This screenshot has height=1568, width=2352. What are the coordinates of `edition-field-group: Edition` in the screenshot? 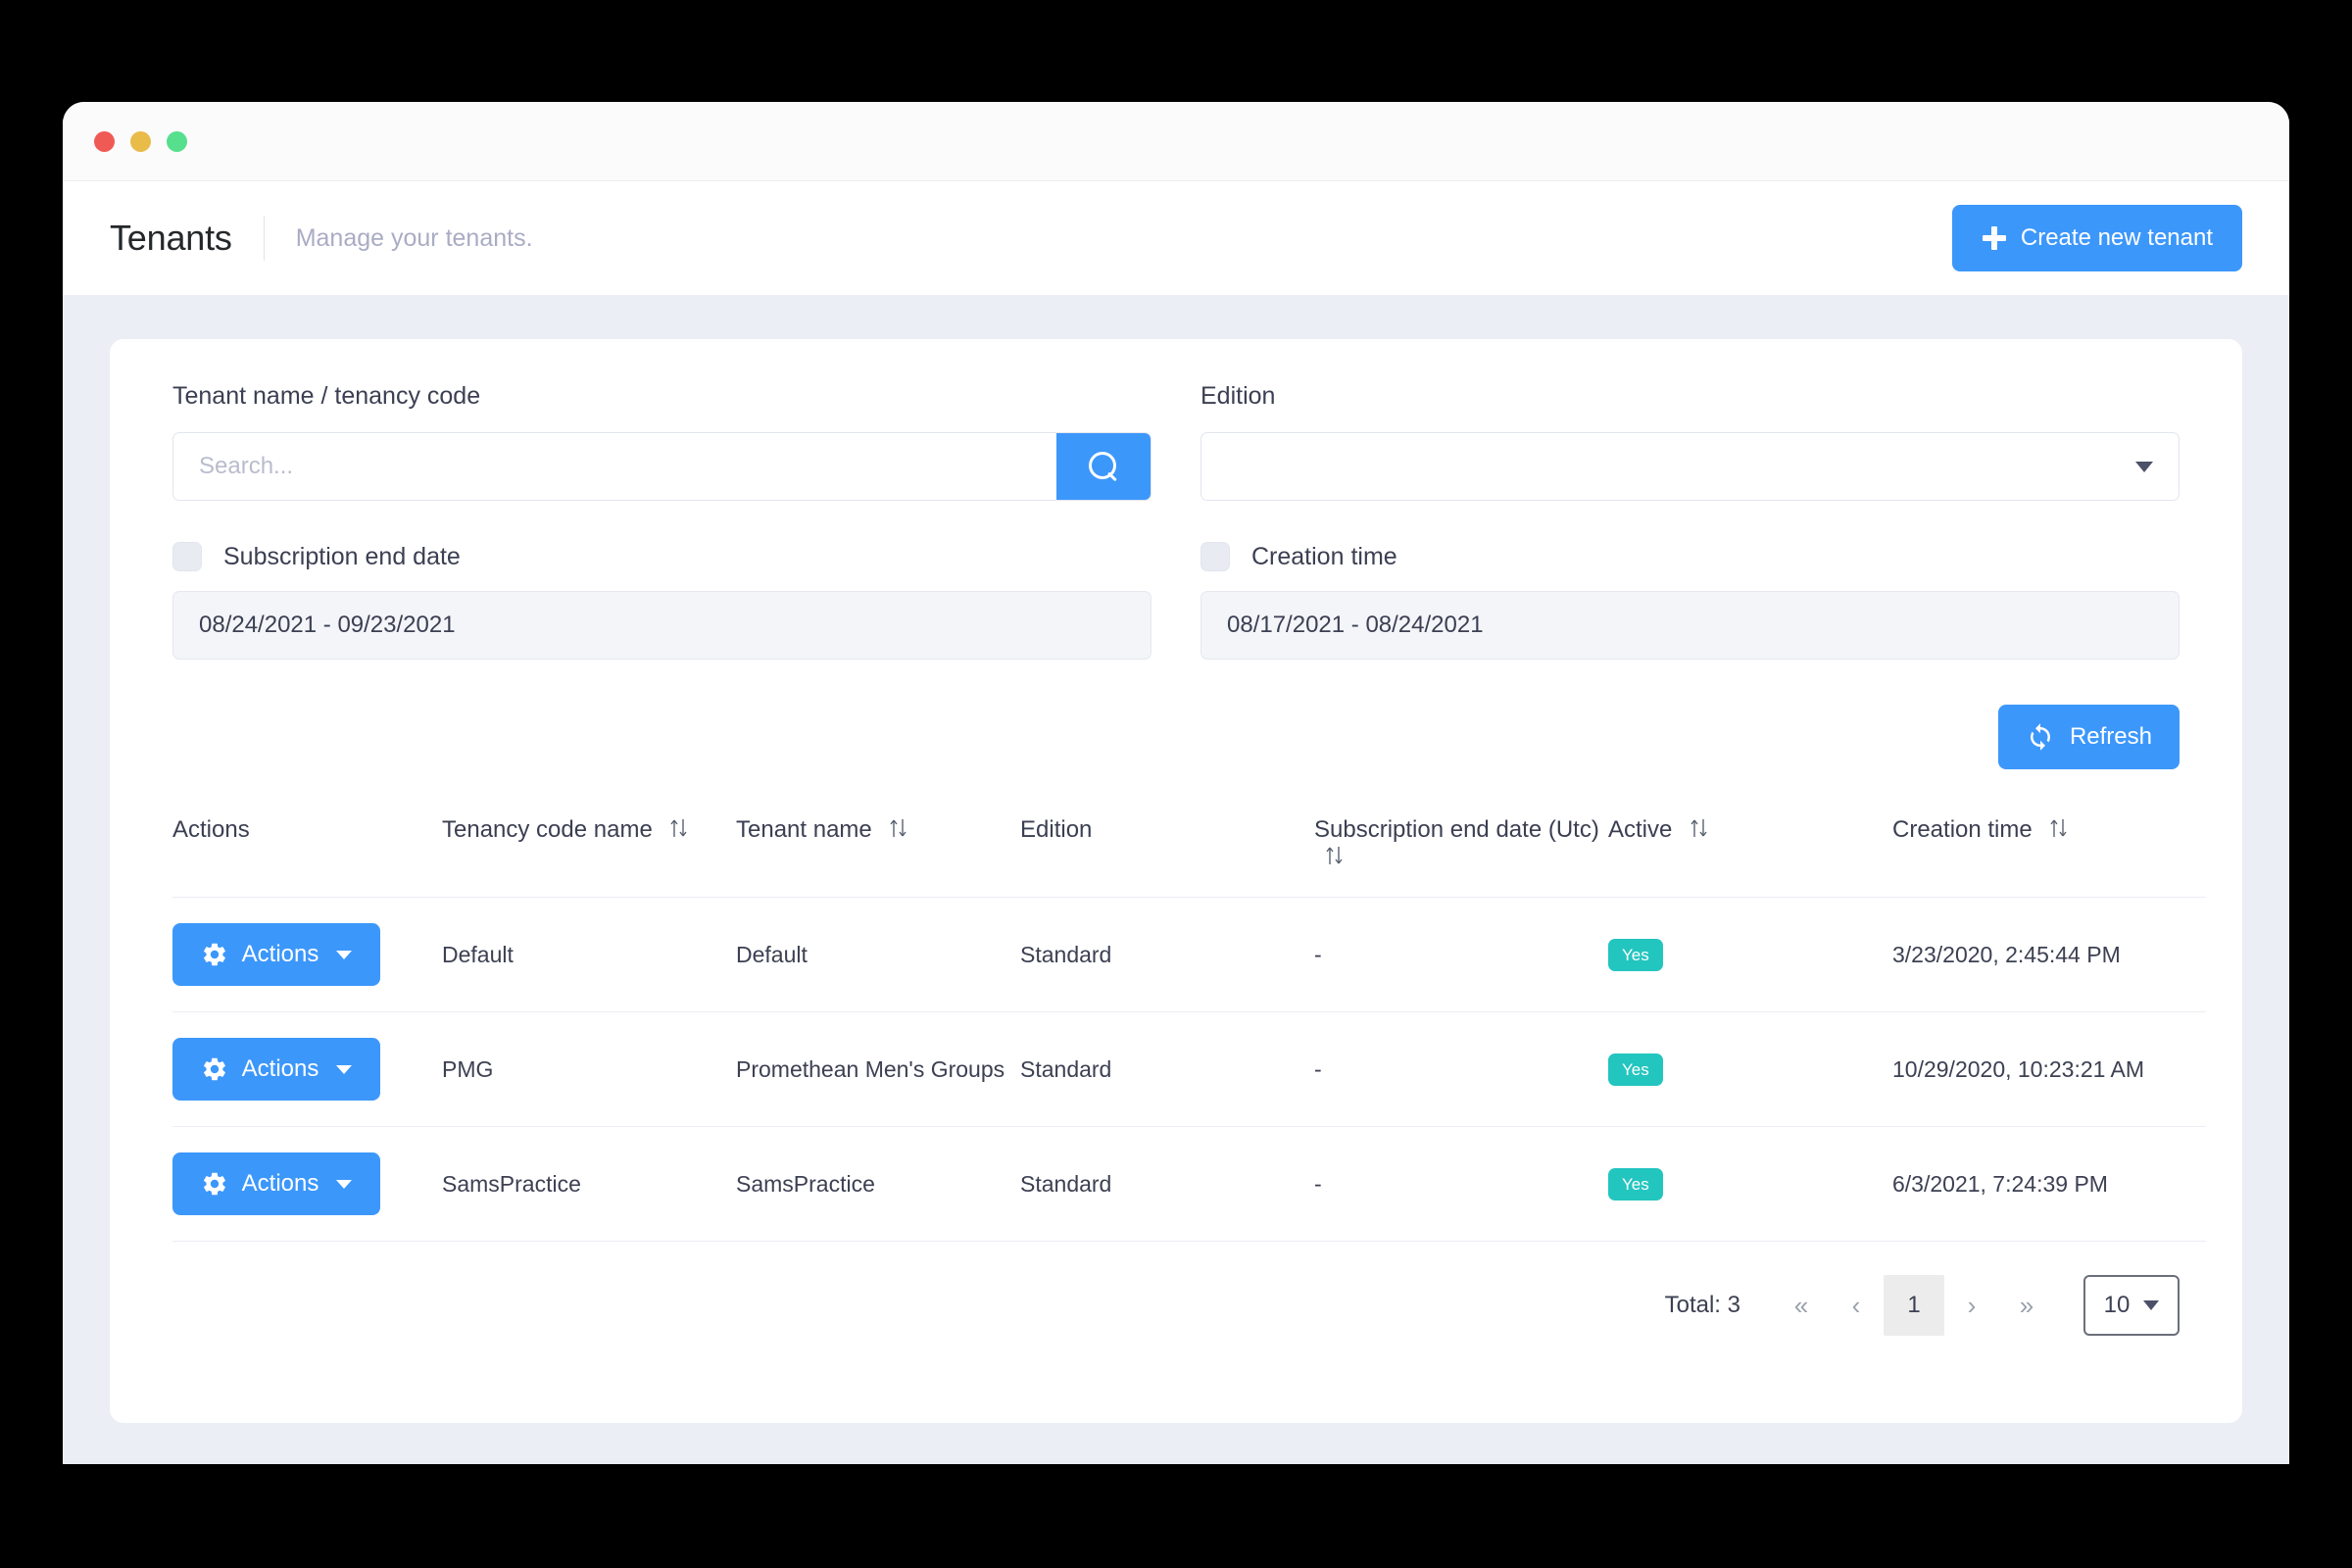 It's located at (1690, 441).